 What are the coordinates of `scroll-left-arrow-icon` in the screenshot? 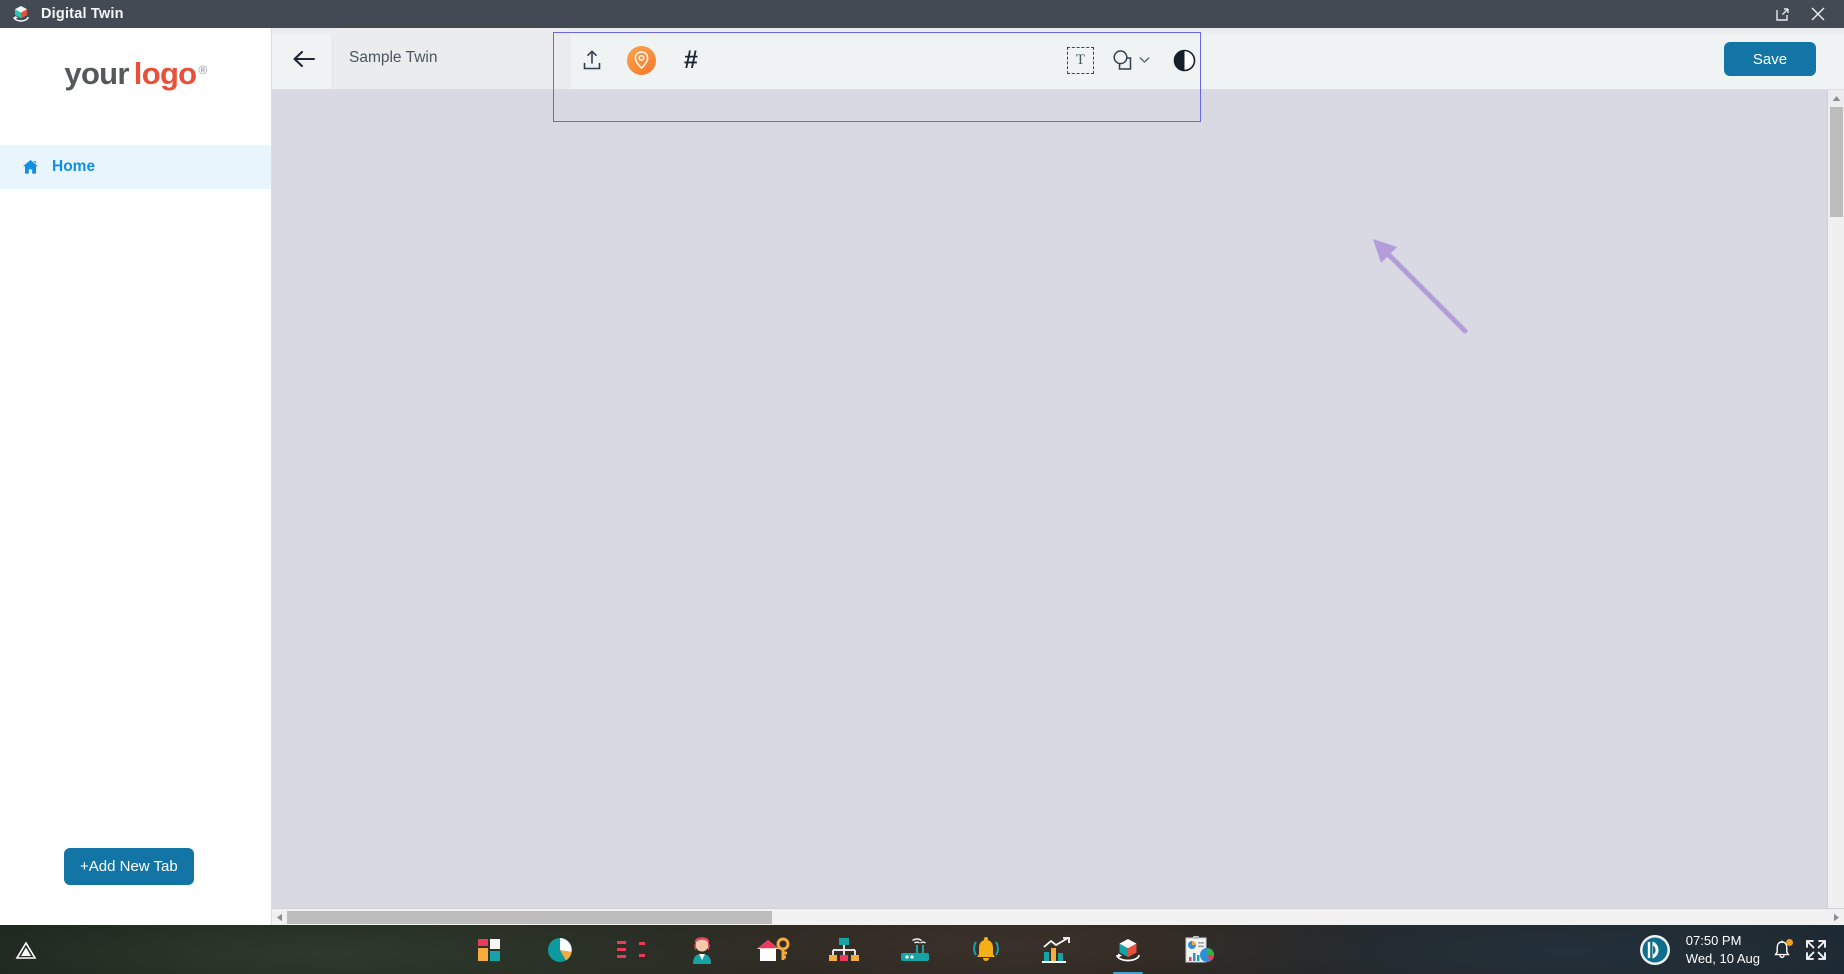 It's located at (279, 917).